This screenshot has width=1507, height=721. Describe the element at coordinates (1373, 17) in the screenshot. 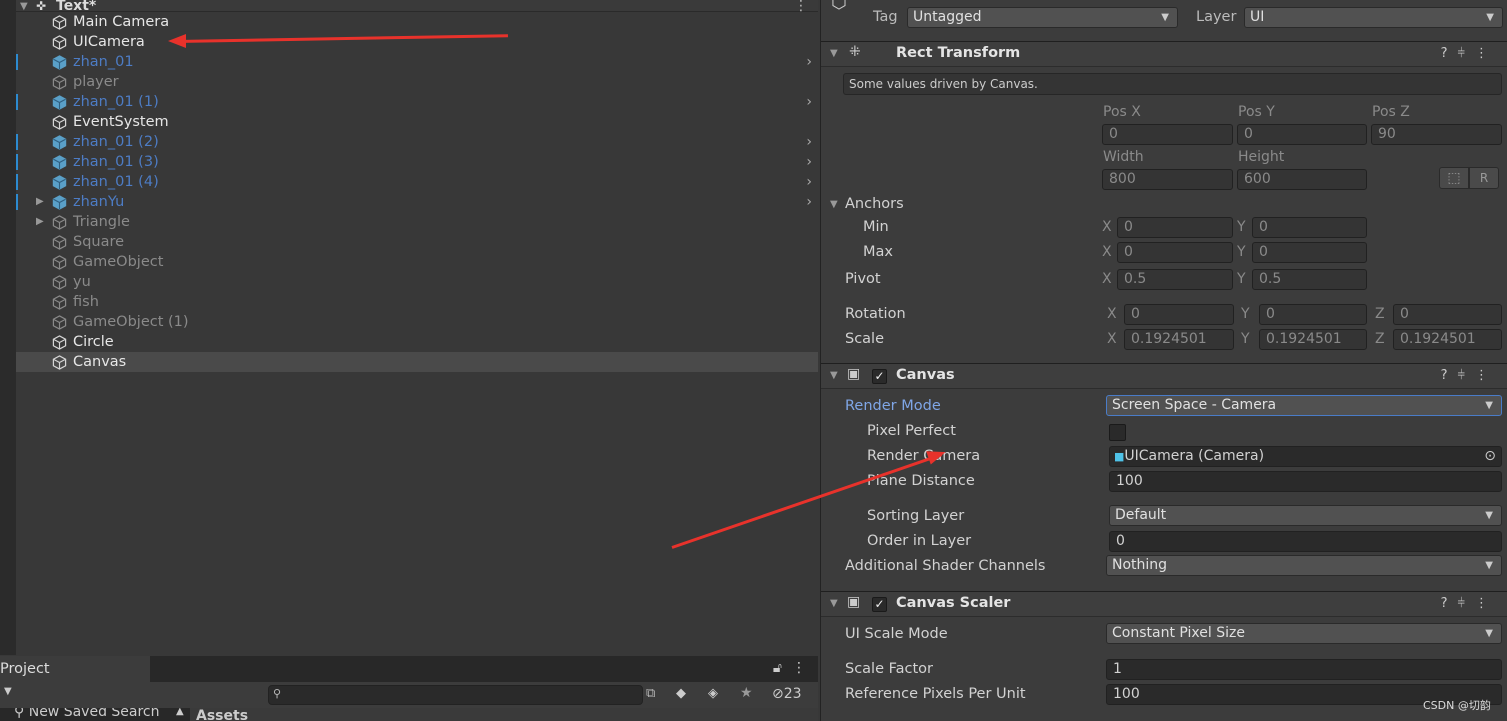

I see `layer-dropdown: UI ▼` at that location.